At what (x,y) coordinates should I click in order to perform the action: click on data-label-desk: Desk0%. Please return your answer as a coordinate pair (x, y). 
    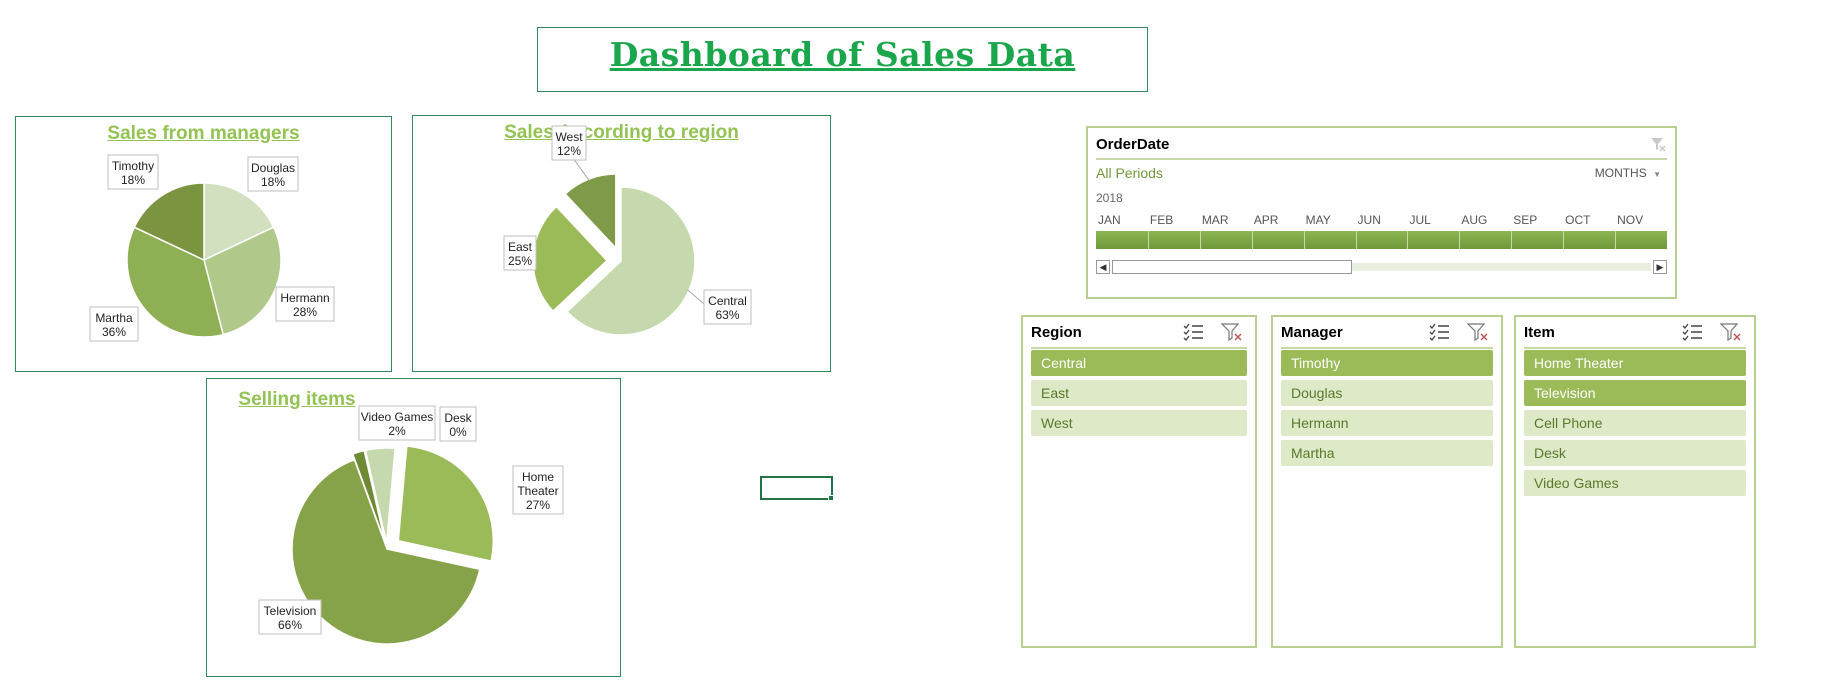
    Looking at the image, I should click on (458, 424).